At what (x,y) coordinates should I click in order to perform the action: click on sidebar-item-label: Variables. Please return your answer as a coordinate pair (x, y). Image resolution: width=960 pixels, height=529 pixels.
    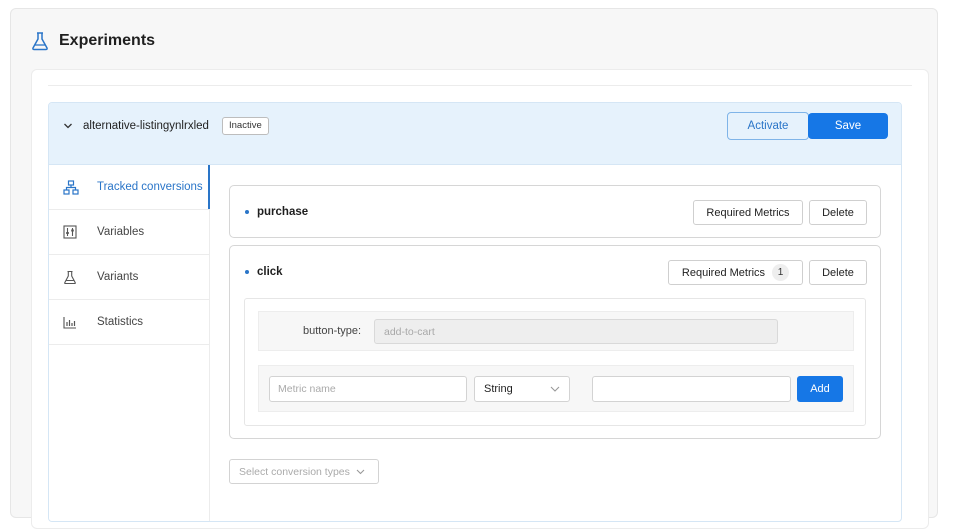
    Looking at the image, I should click on (121, 232).